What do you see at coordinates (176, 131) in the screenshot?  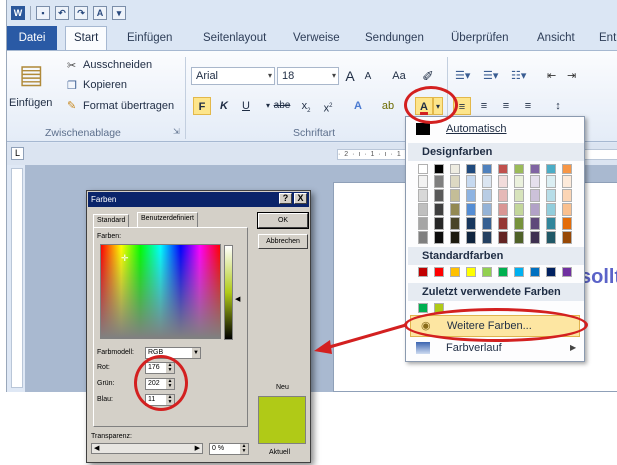 I see `clipboard-launcher-icon: ⇲` at bounding box center [176, 131].